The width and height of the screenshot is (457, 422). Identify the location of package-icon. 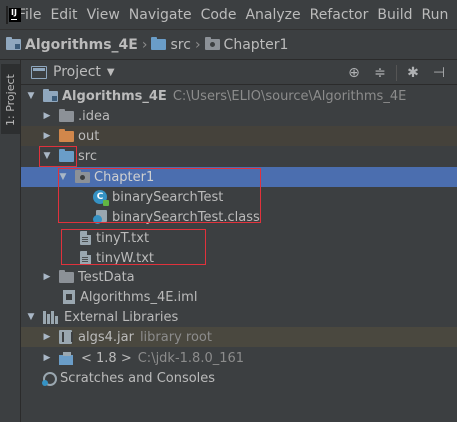
(212, 43).